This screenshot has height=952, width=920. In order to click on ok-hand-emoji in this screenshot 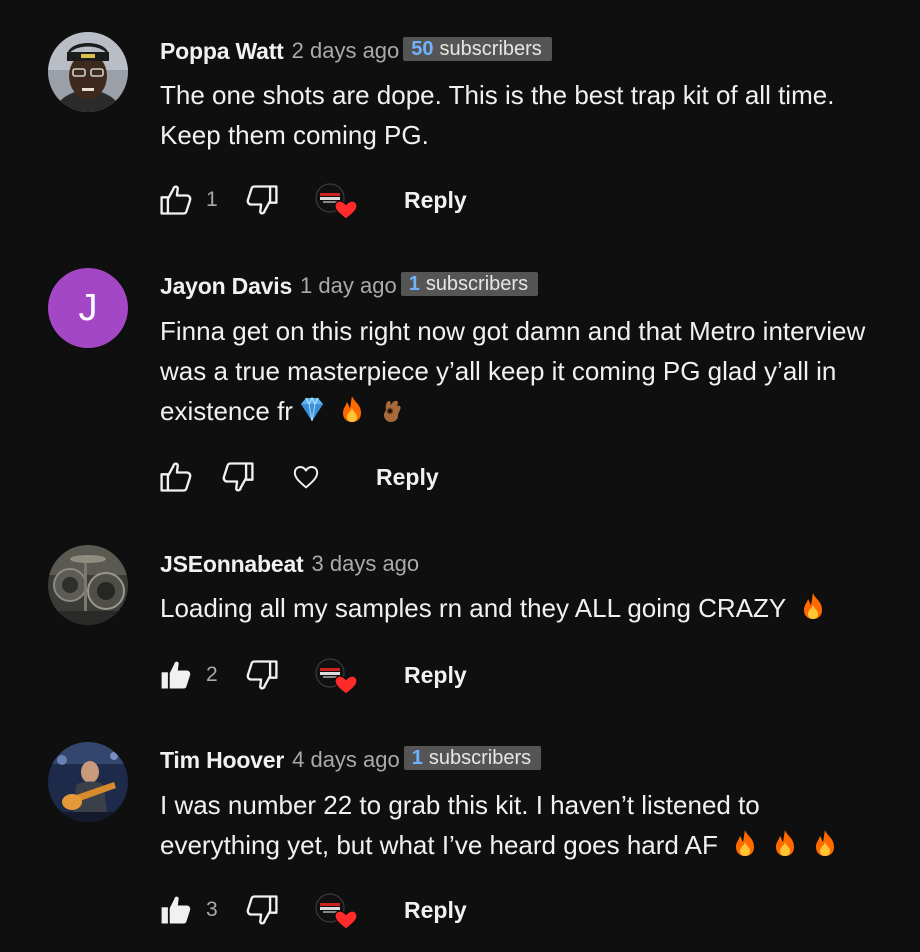, I will do `click(392, 409)`.